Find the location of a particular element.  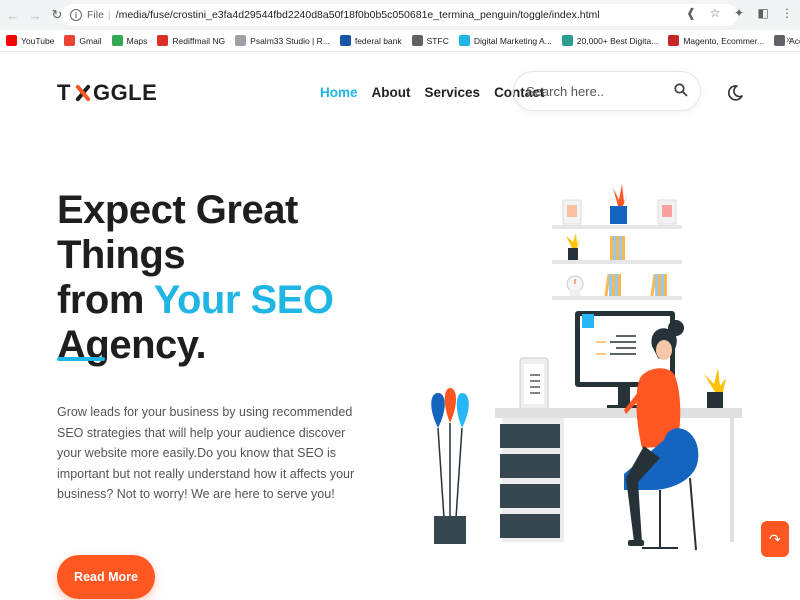

hero-title-line1: Expect Great Things is located at coordinates (177, 232).